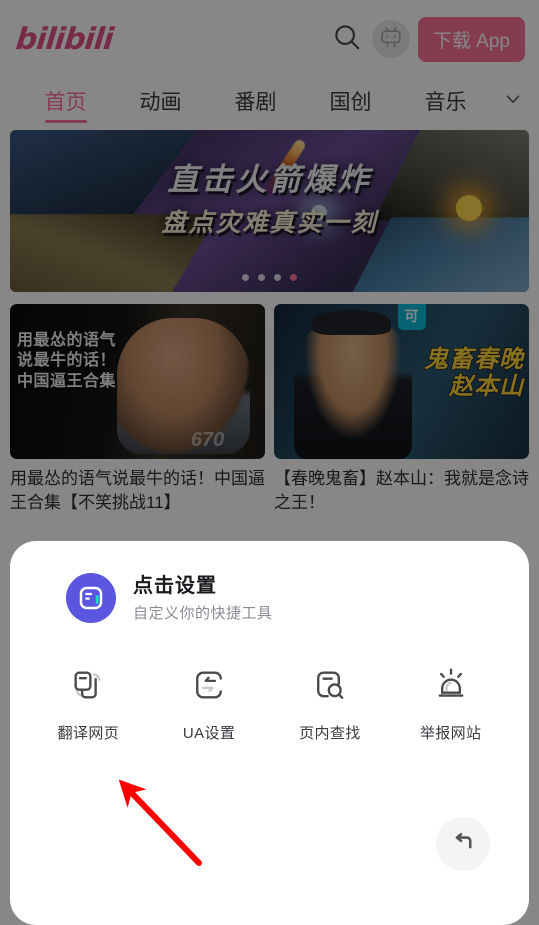 This screenshot has height=925, width=539. I want to click on quark-browser-icon, so click(91, 598).